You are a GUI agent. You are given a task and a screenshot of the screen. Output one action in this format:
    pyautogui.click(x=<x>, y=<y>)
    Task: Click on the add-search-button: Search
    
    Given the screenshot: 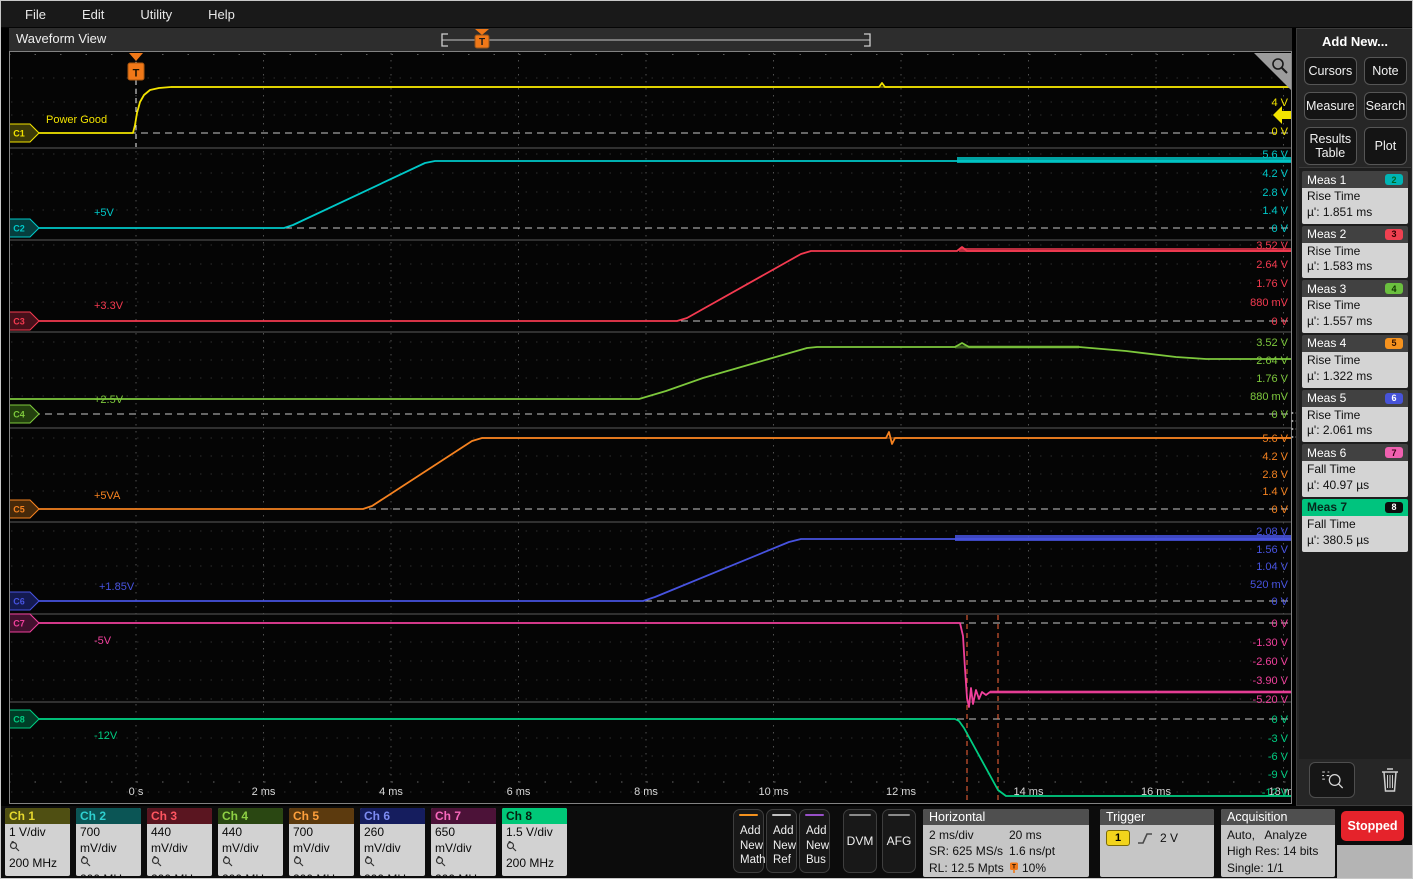 What is the action you would take?
    pyautogui.click(x=1385, y=106)
    